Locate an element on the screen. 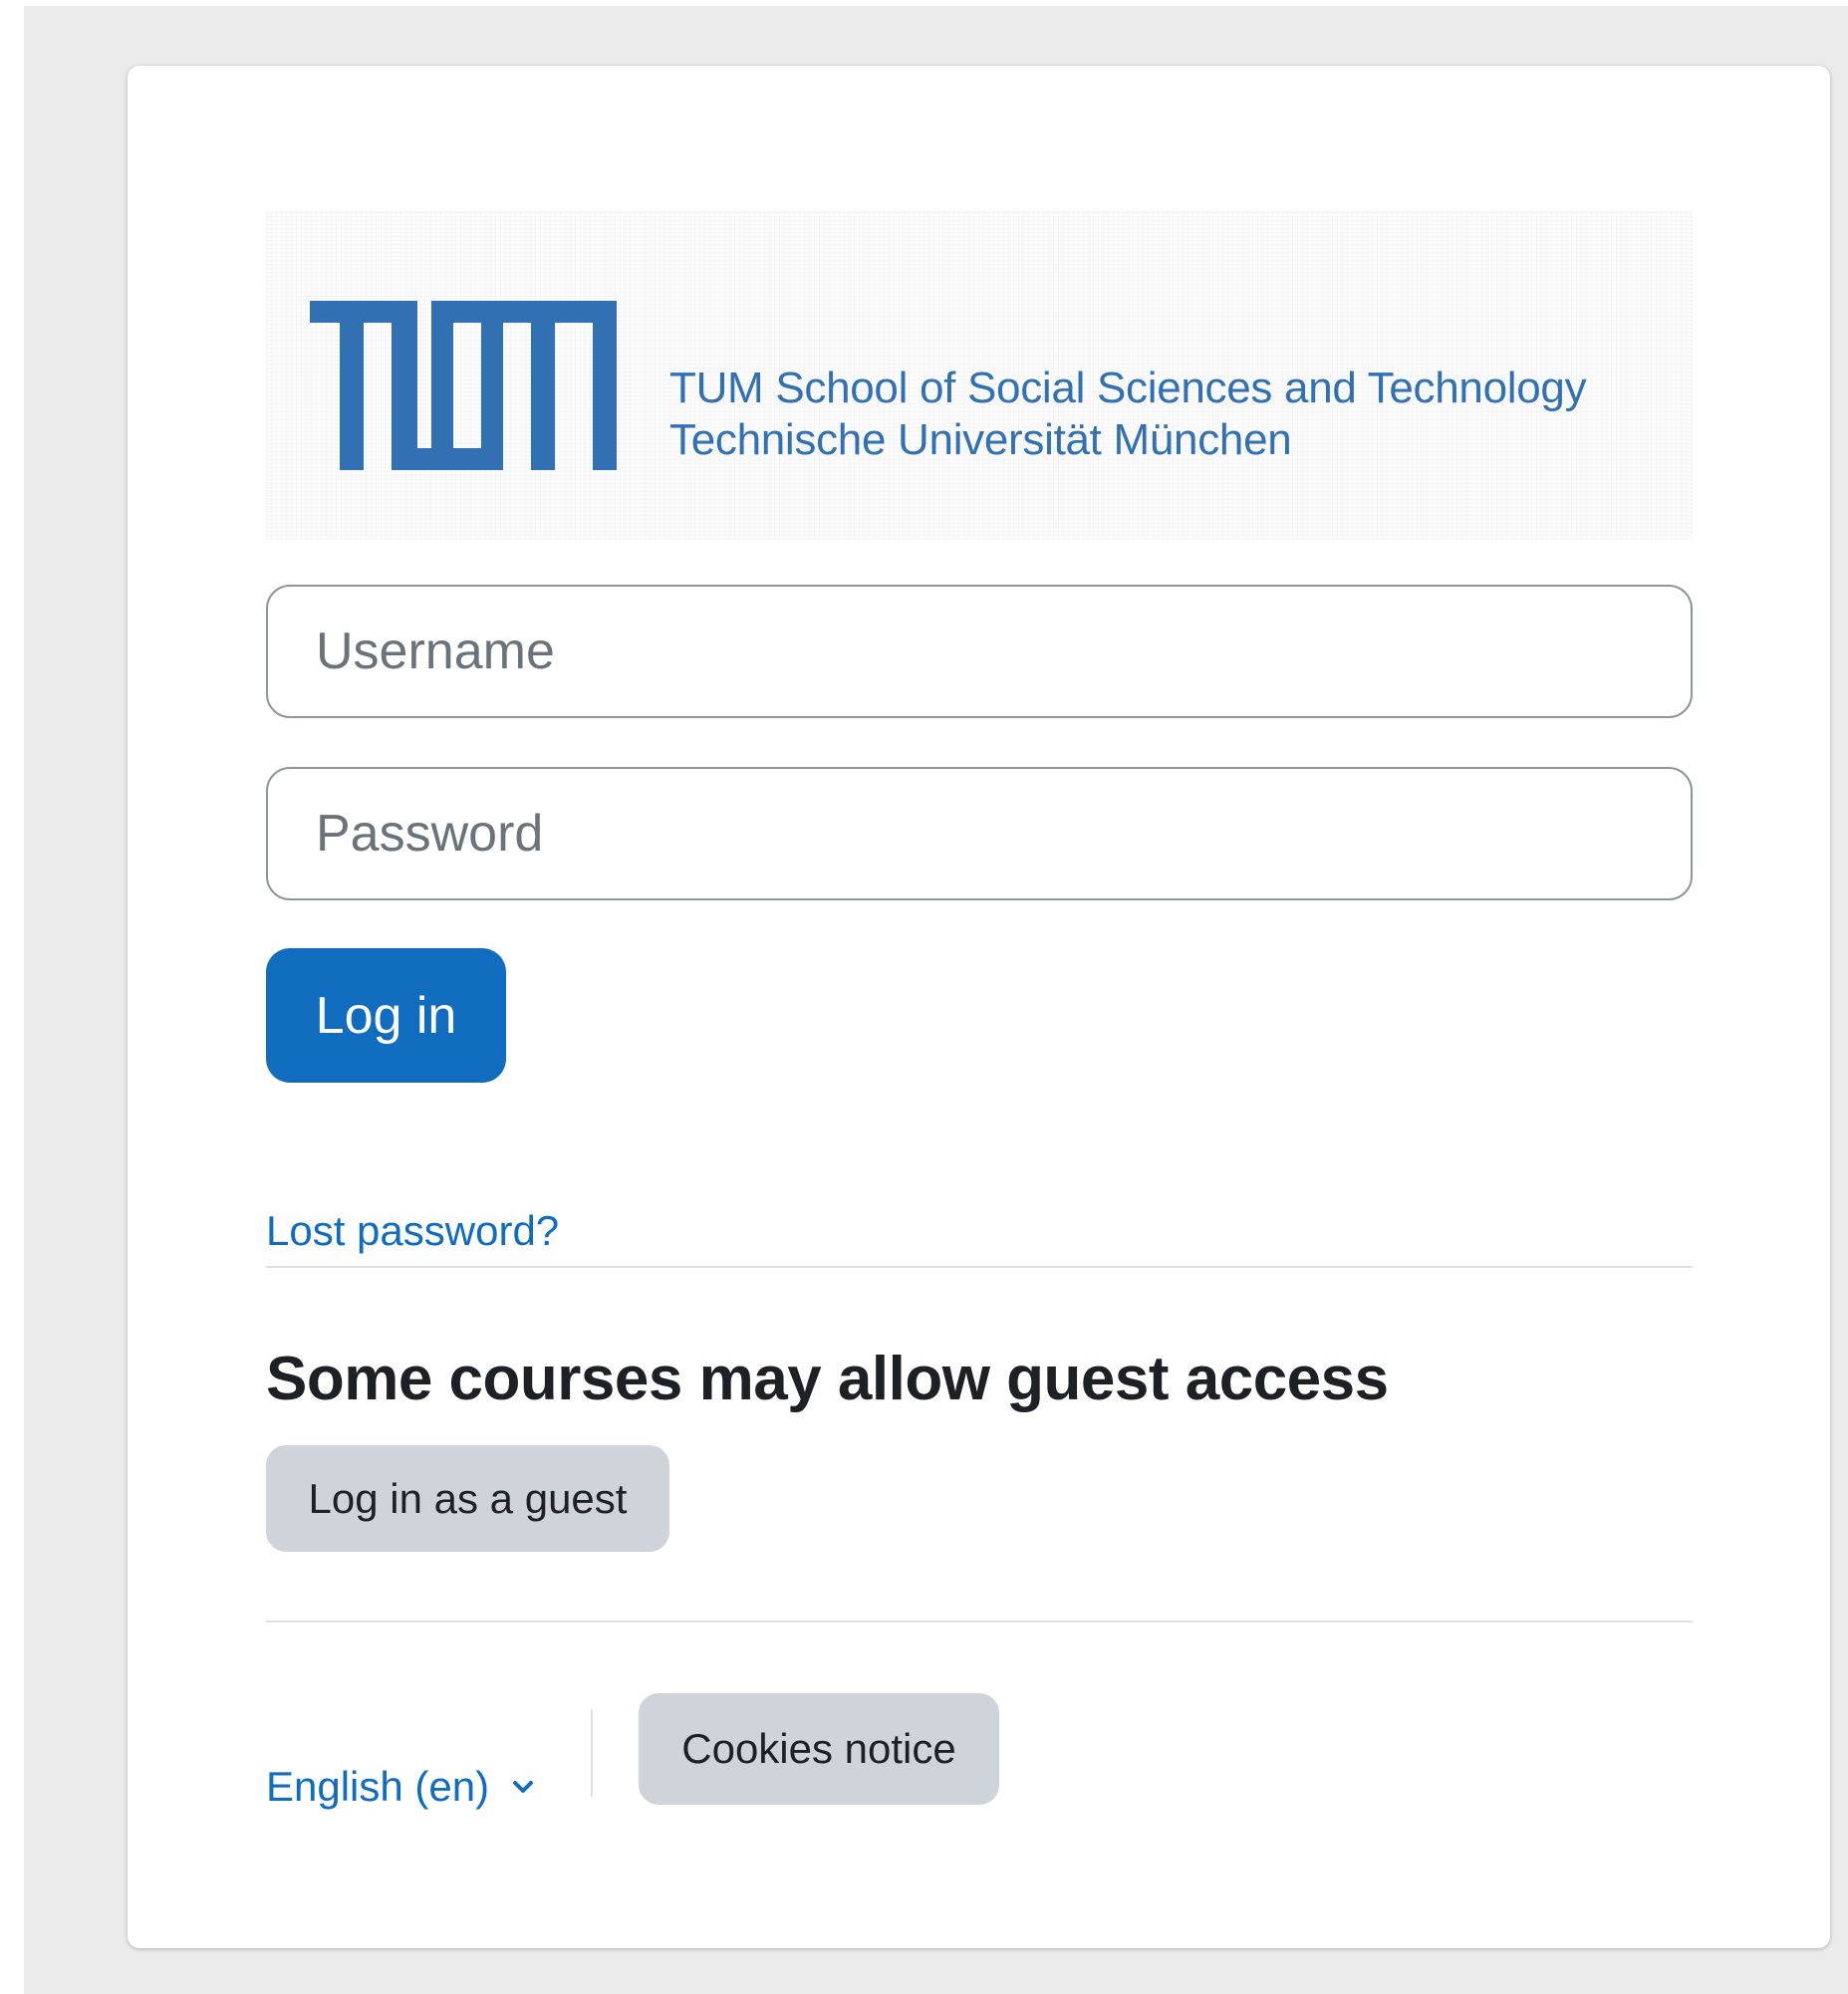  guest-login-button: Log in as a guest is located at coordinates (468, 1498).